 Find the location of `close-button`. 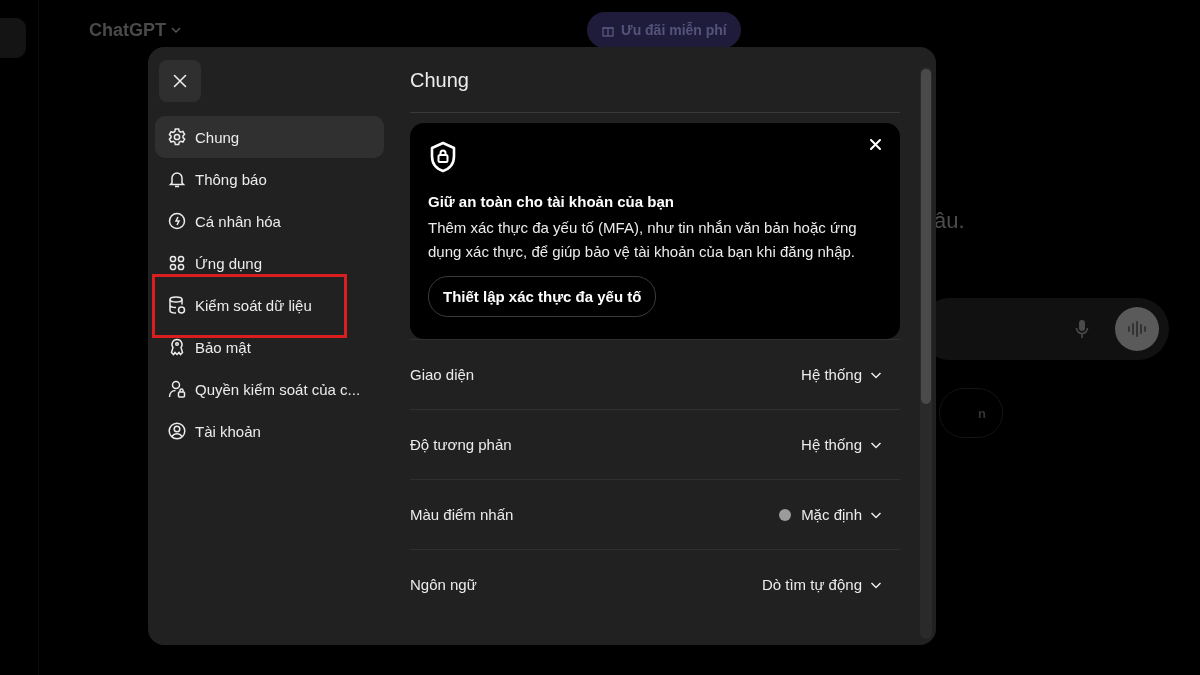

close-button is located at coordinates (180, 81).